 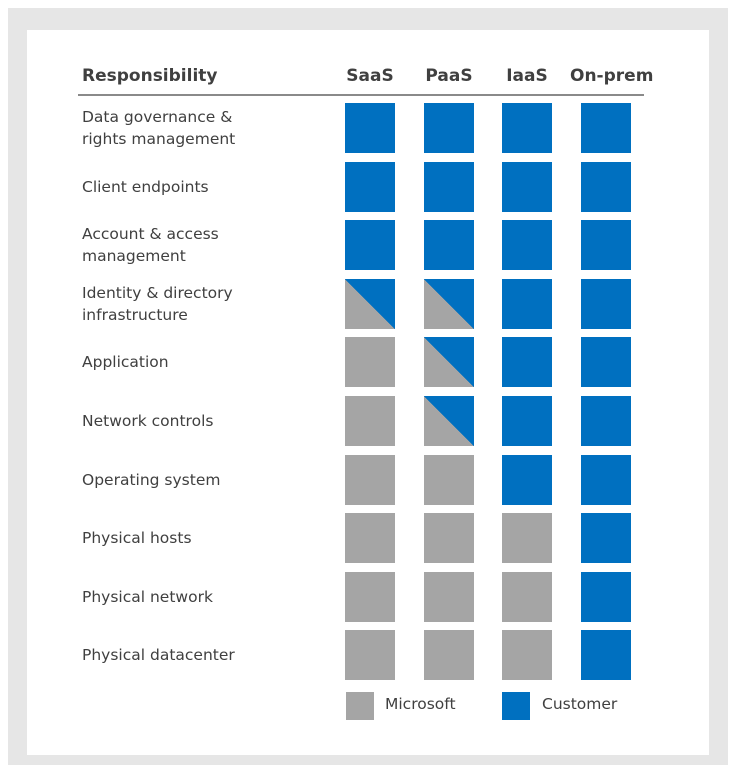 I want to click on row-label-line: Physical network, so click(x=147, y=597).